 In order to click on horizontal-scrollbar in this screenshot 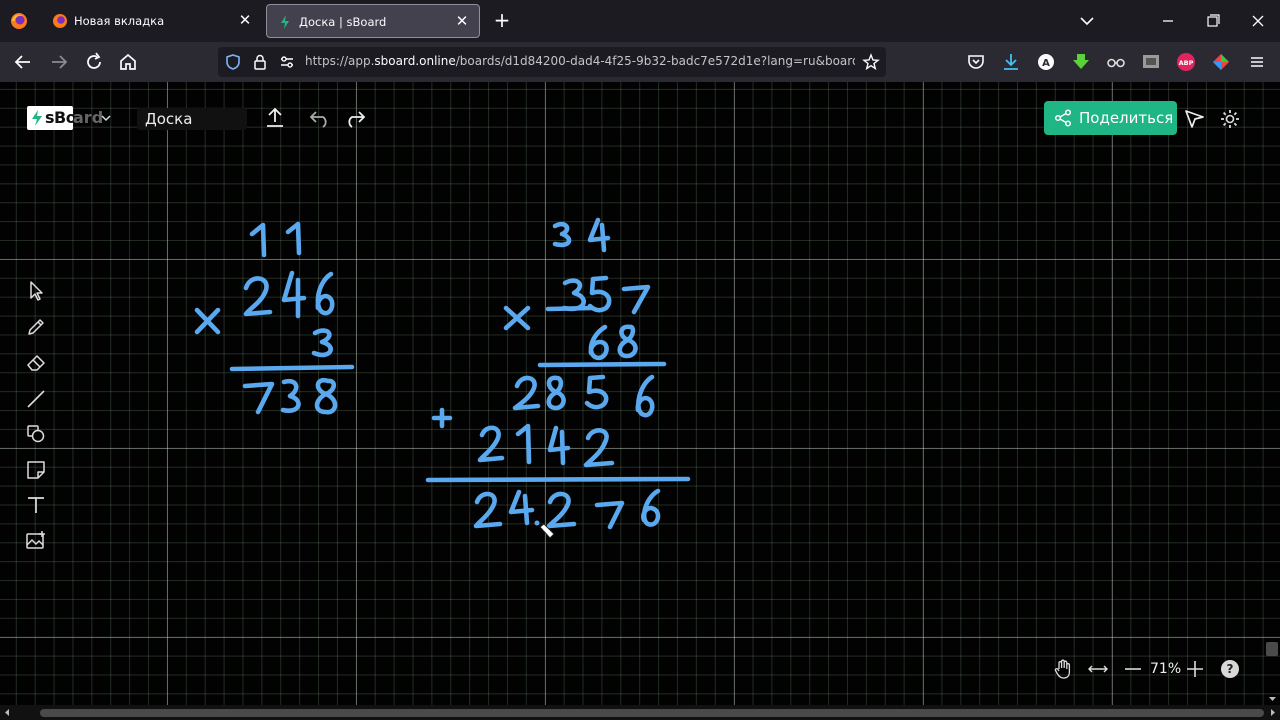, I will do `click(640, 712)`.